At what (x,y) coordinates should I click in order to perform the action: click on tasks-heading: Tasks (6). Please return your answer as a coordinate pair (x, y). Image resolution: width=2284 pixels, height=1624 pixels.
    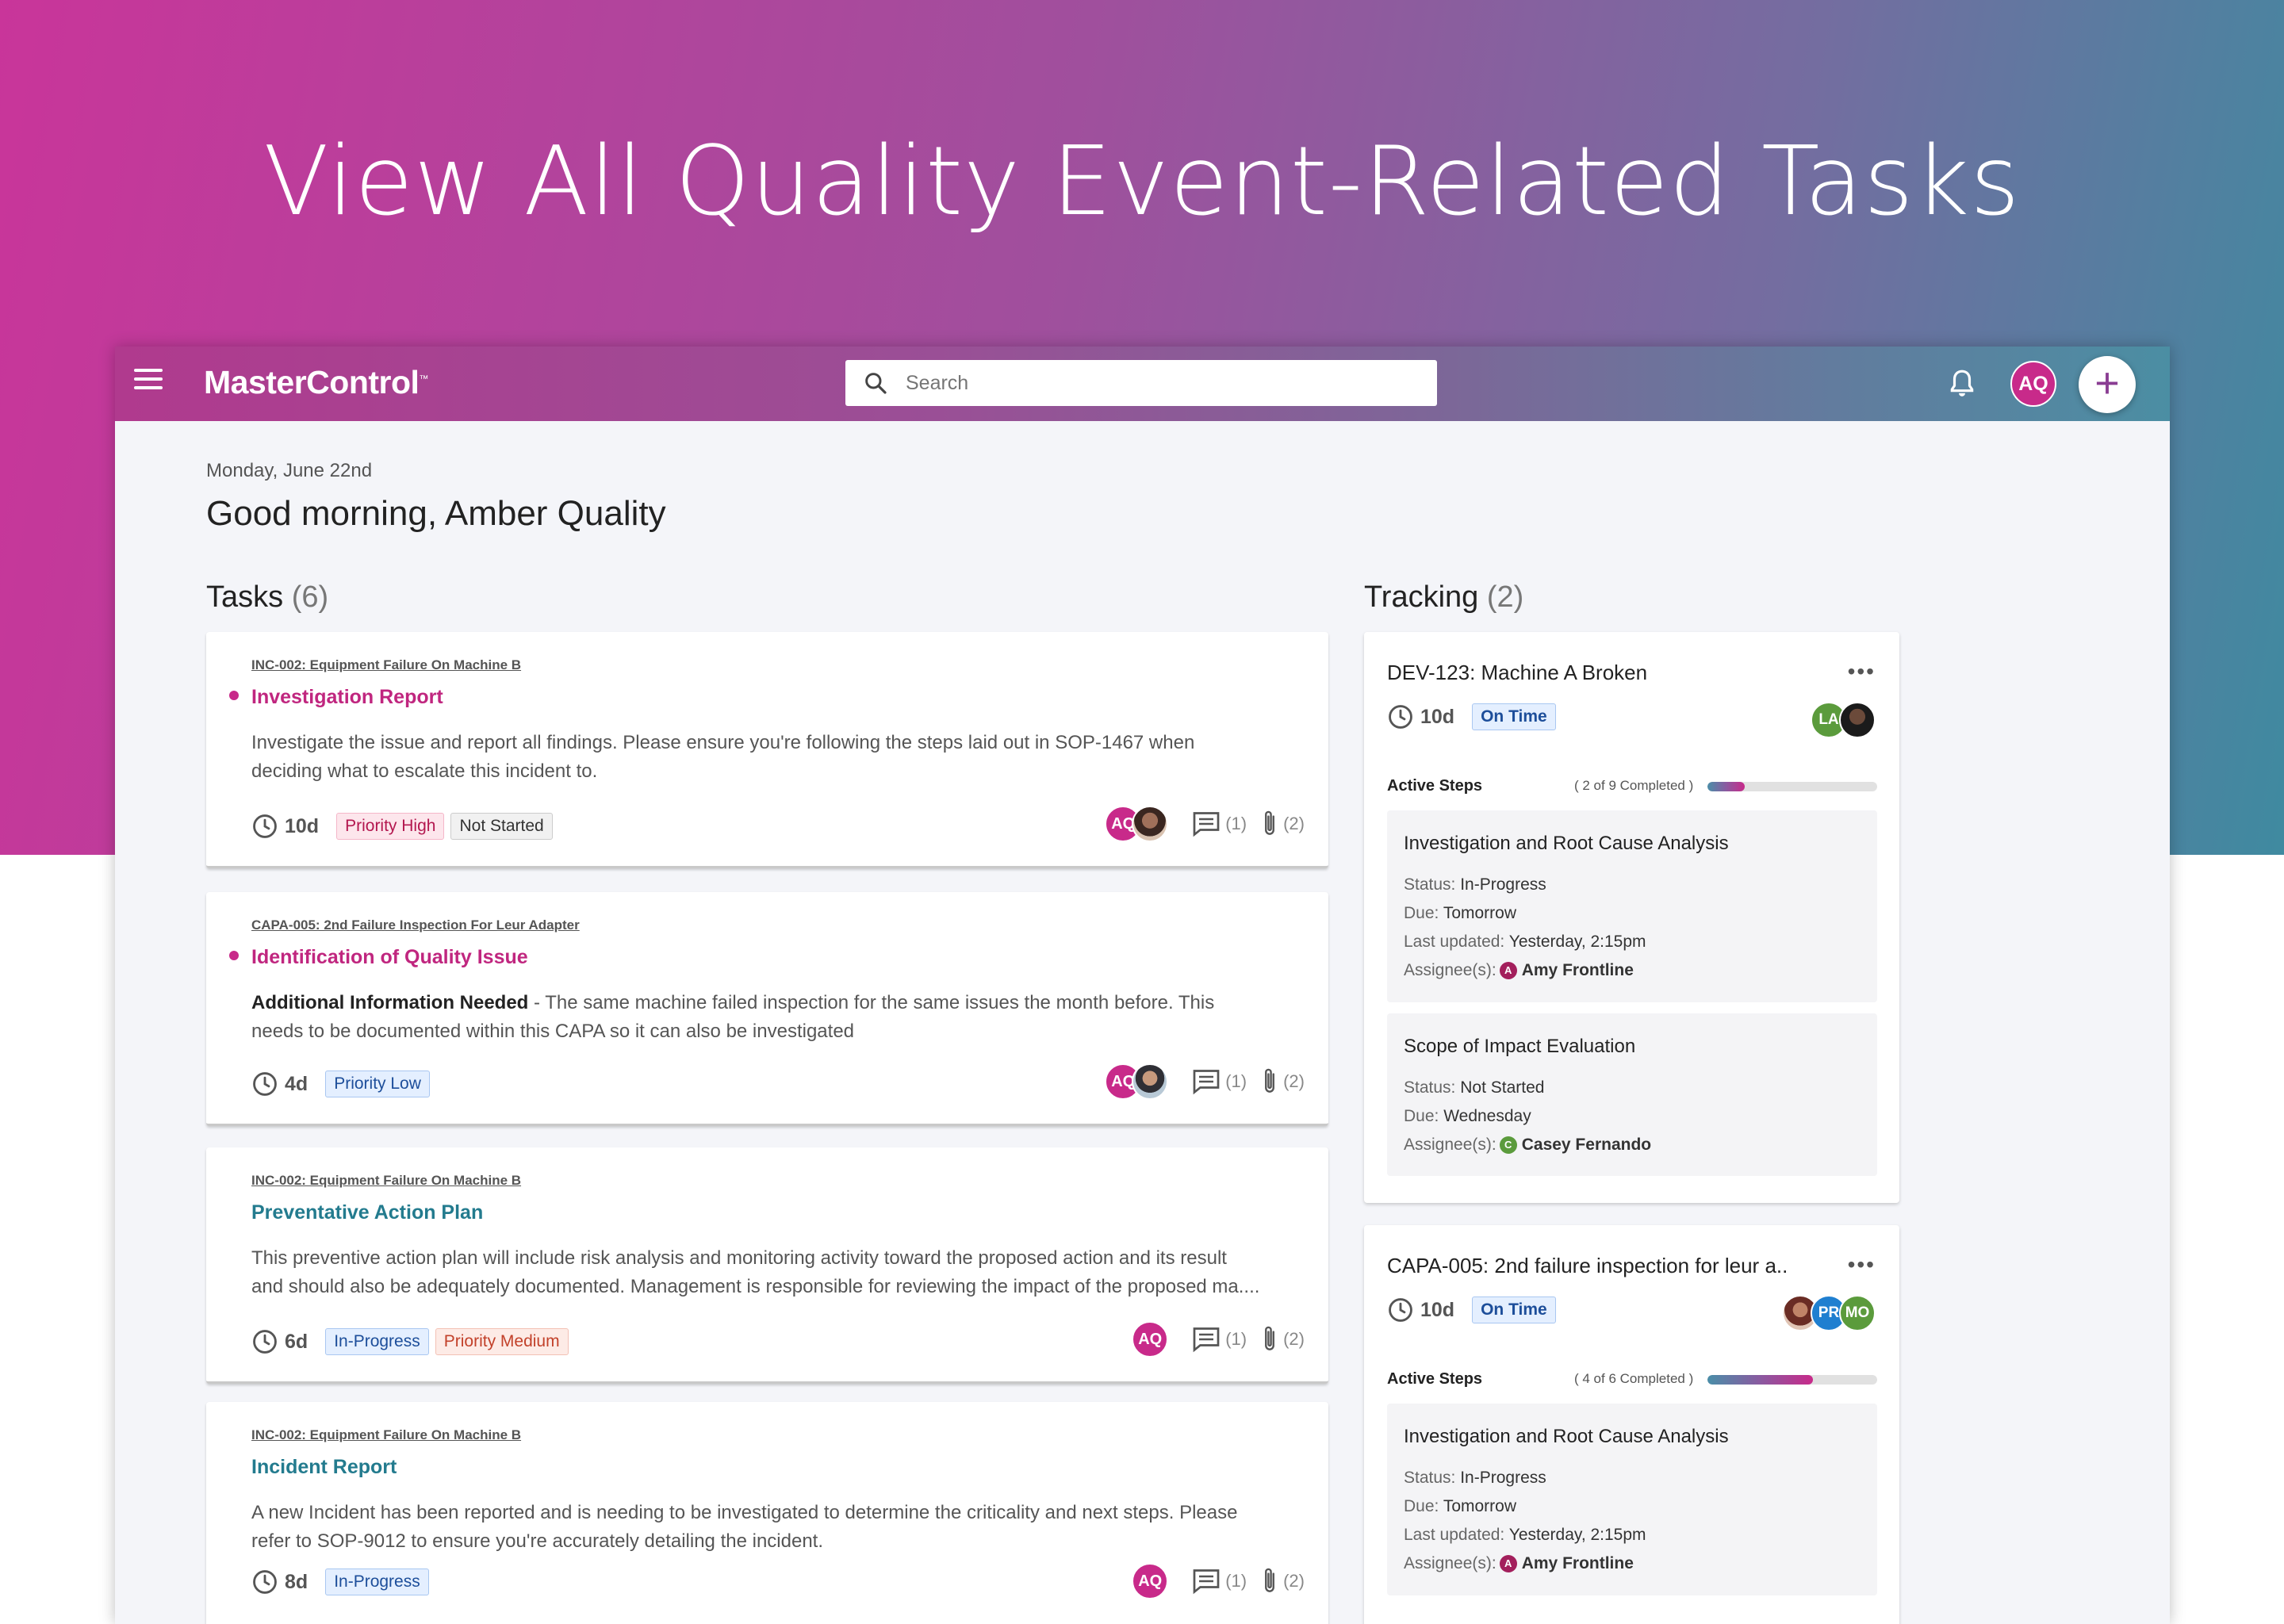
    Looking at the image, I should click on (267, 597).